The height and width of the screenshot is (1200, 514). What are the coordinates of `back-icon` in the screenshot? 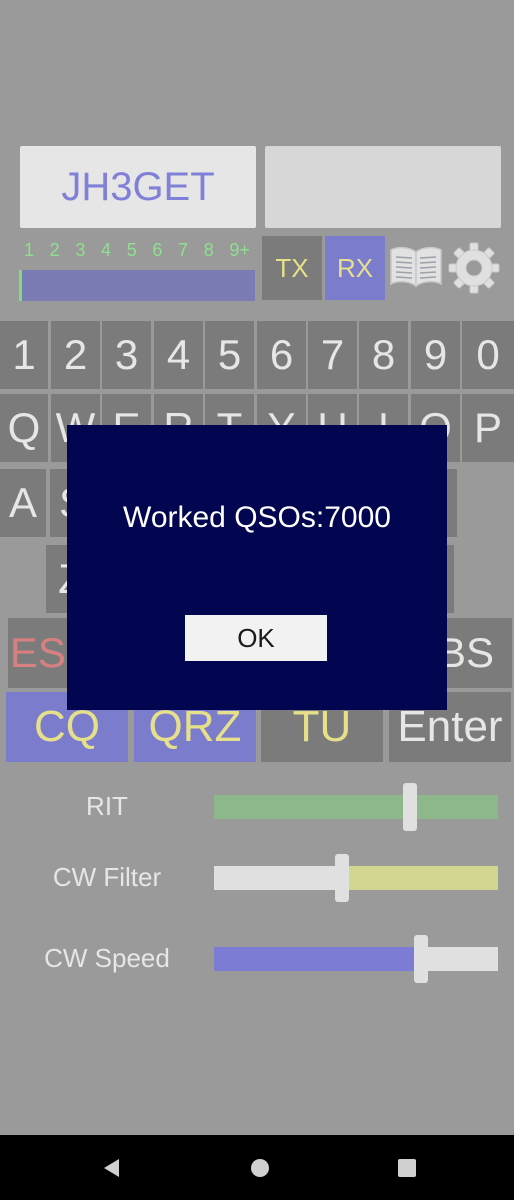 It's located at (111, 1168).